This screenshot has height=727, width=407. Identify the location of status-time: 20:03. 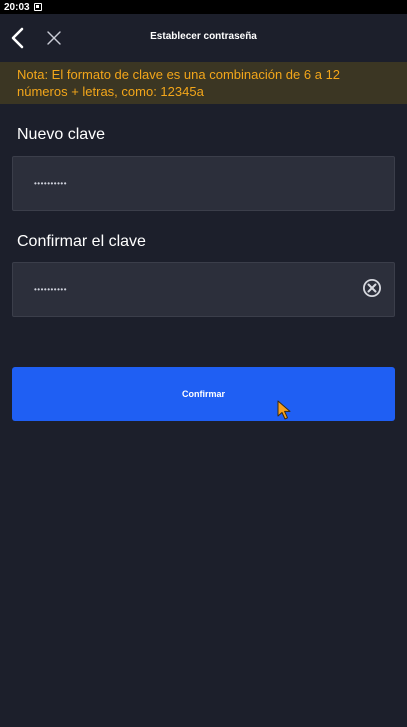
(17, 7).